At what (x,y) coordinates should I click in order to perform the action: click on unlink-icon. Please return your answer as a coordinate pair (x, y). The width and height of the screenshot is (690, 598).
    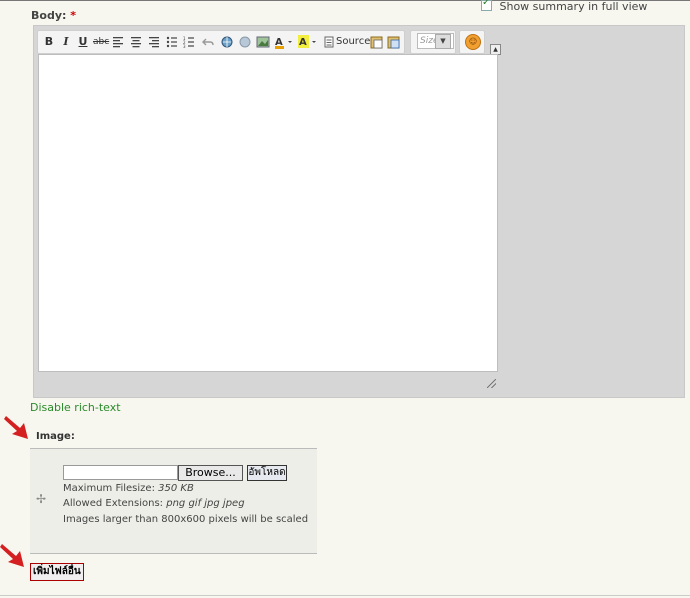
    Looking at the image, I should click on (245, 42).